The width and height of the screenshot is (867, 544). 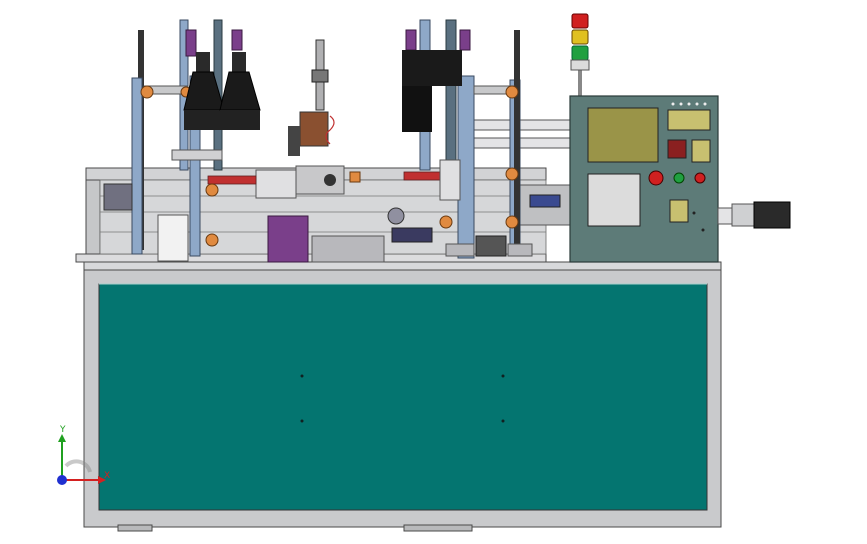 I want to click on left-motor, so click(x=118, y=197).